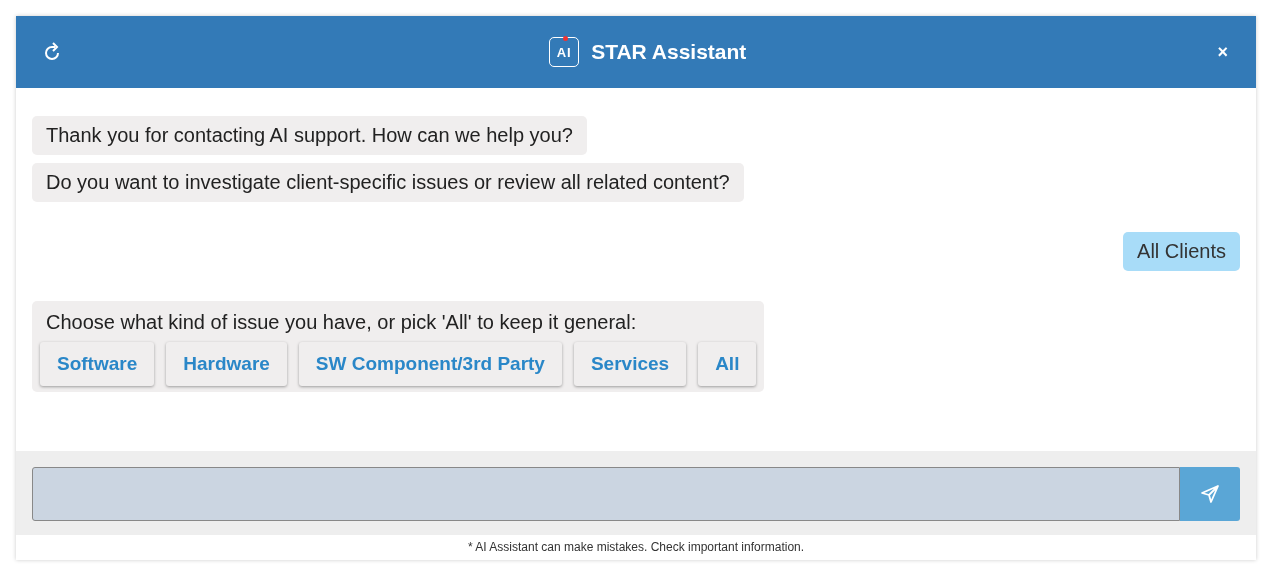 The width and height of the screenshot is (1270, 568). Describe the element at coordinates (226, 364) in the screenshot. I see `option-button: Hardware` at that location.